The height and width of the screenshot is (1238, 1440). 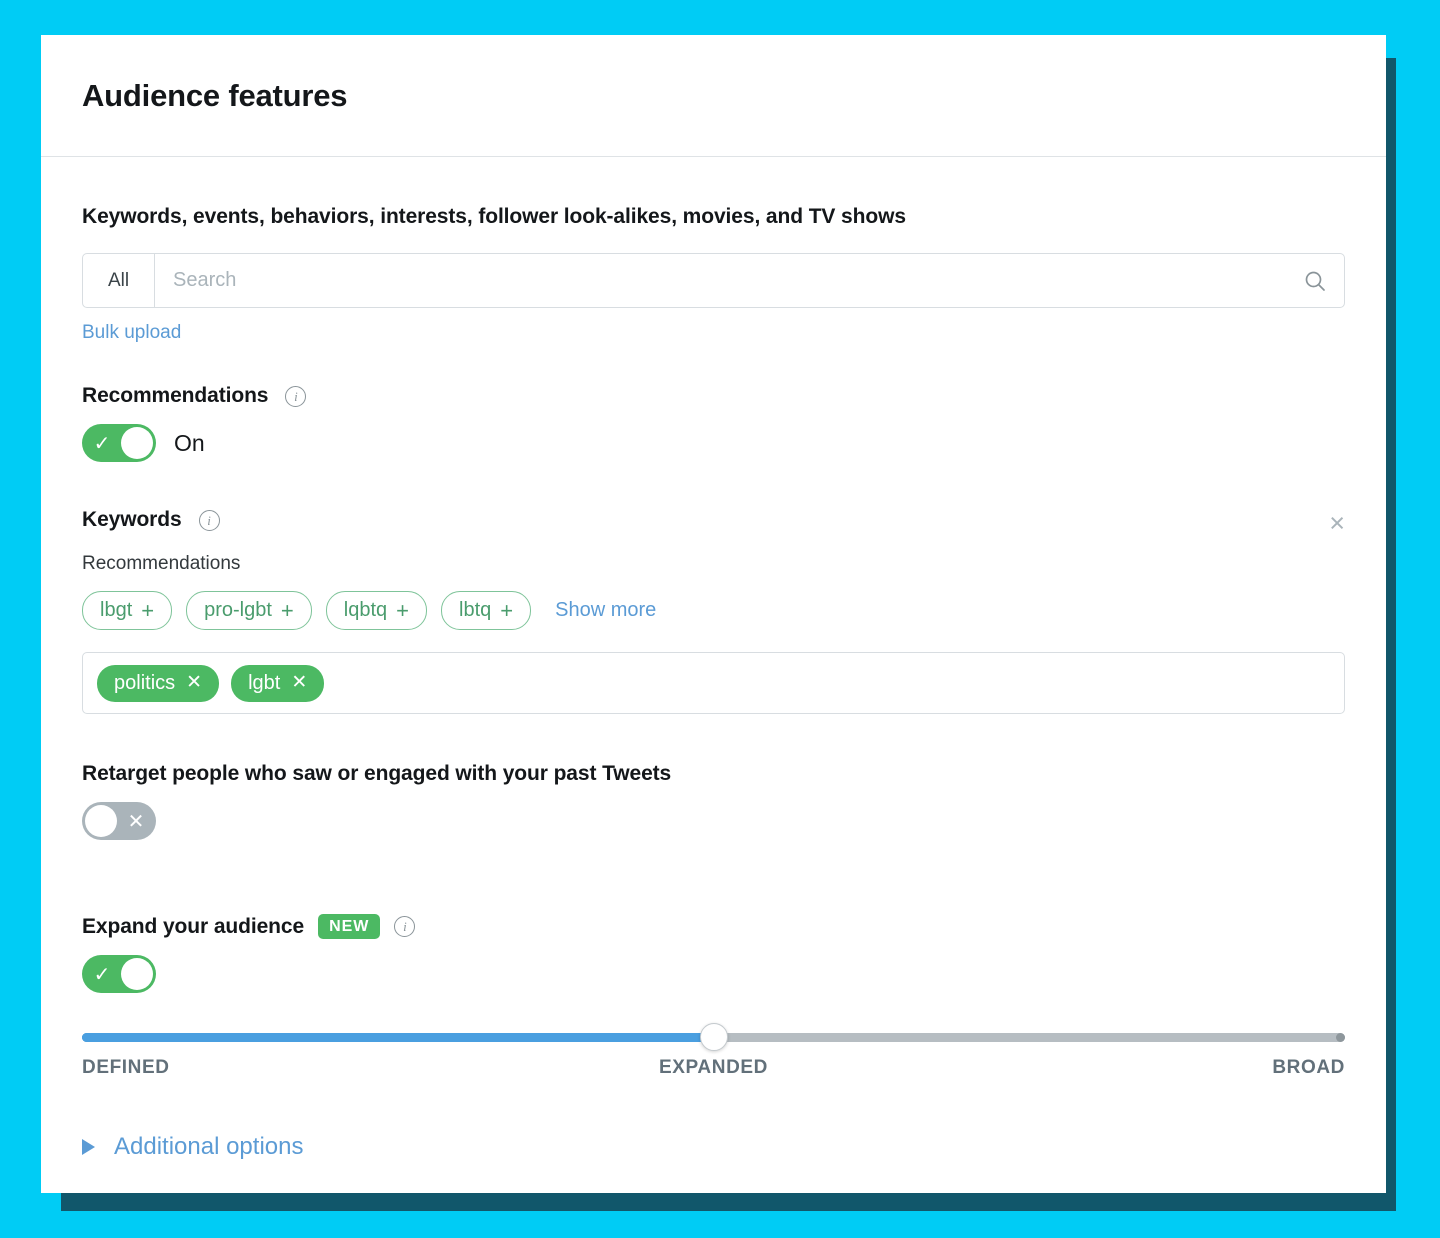 I want to click on recommendations-heading-row: Recommendations i, so click(x=713, y=396).